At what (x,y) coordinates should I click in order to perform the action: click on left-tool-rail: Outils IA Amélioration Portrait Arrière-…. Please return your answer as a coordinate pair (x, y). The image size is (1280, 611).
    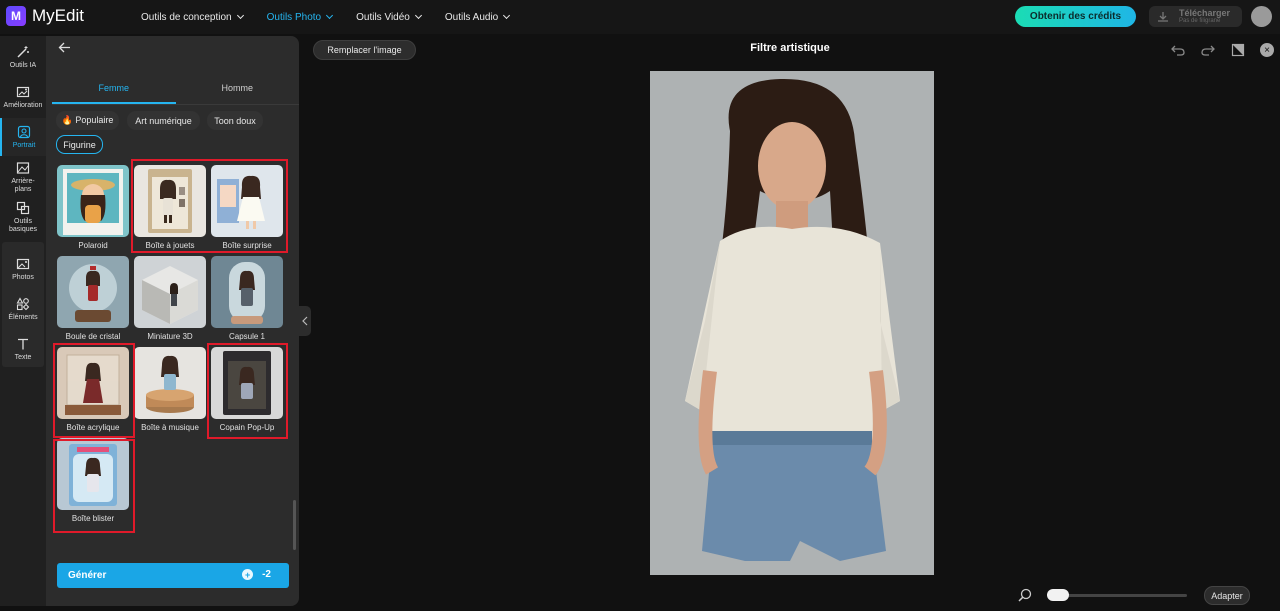
    Looking at the image, I should click on (23, 321).